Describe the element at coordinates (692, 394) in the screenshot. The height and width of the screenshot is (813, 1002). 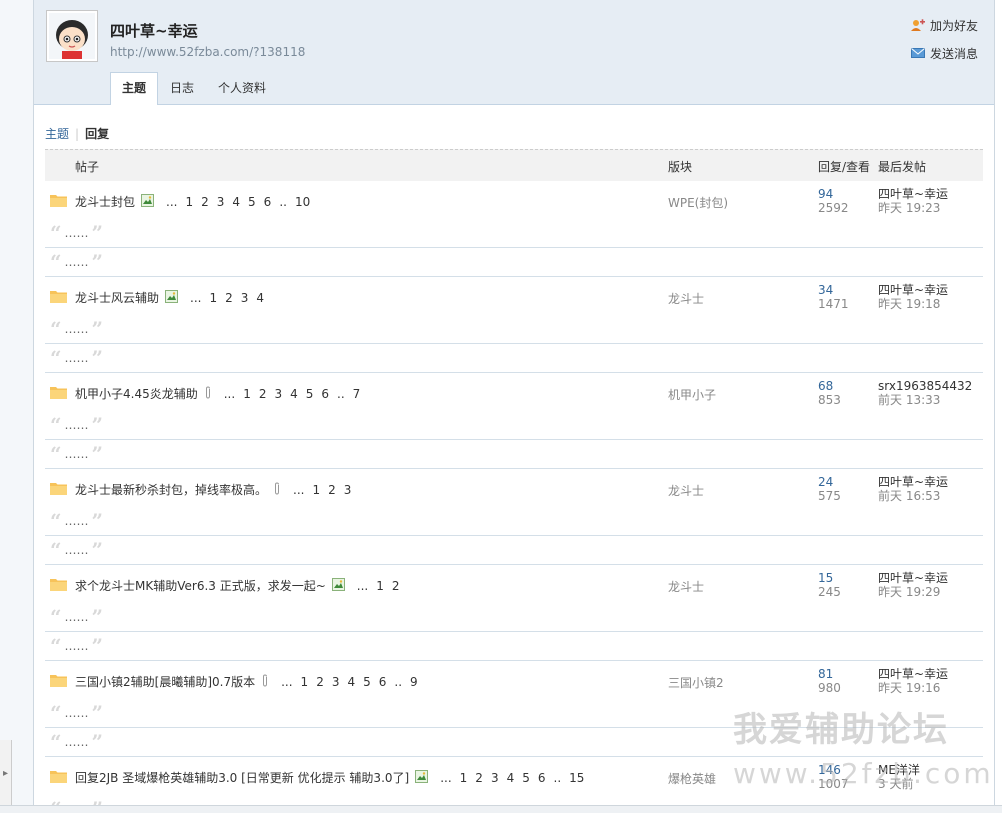
I see `forum-link: 机甲小子` at that location.